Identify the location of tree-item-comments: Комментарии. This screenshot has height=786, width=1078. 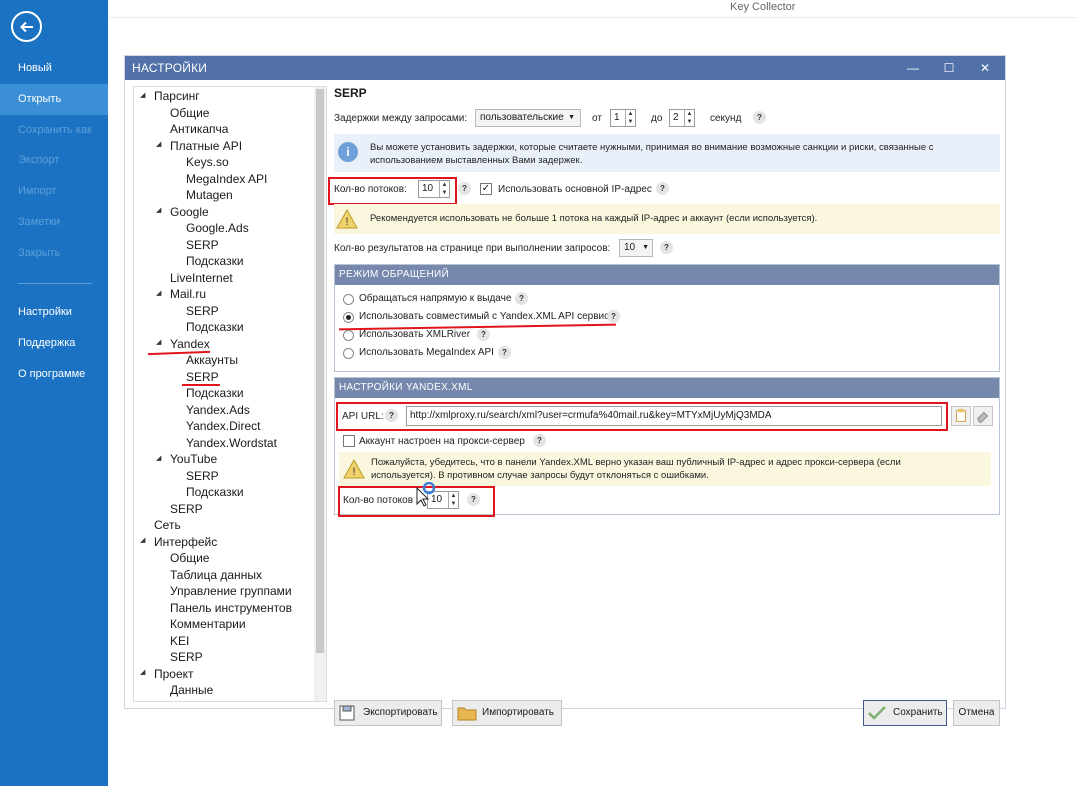
(208, 624).